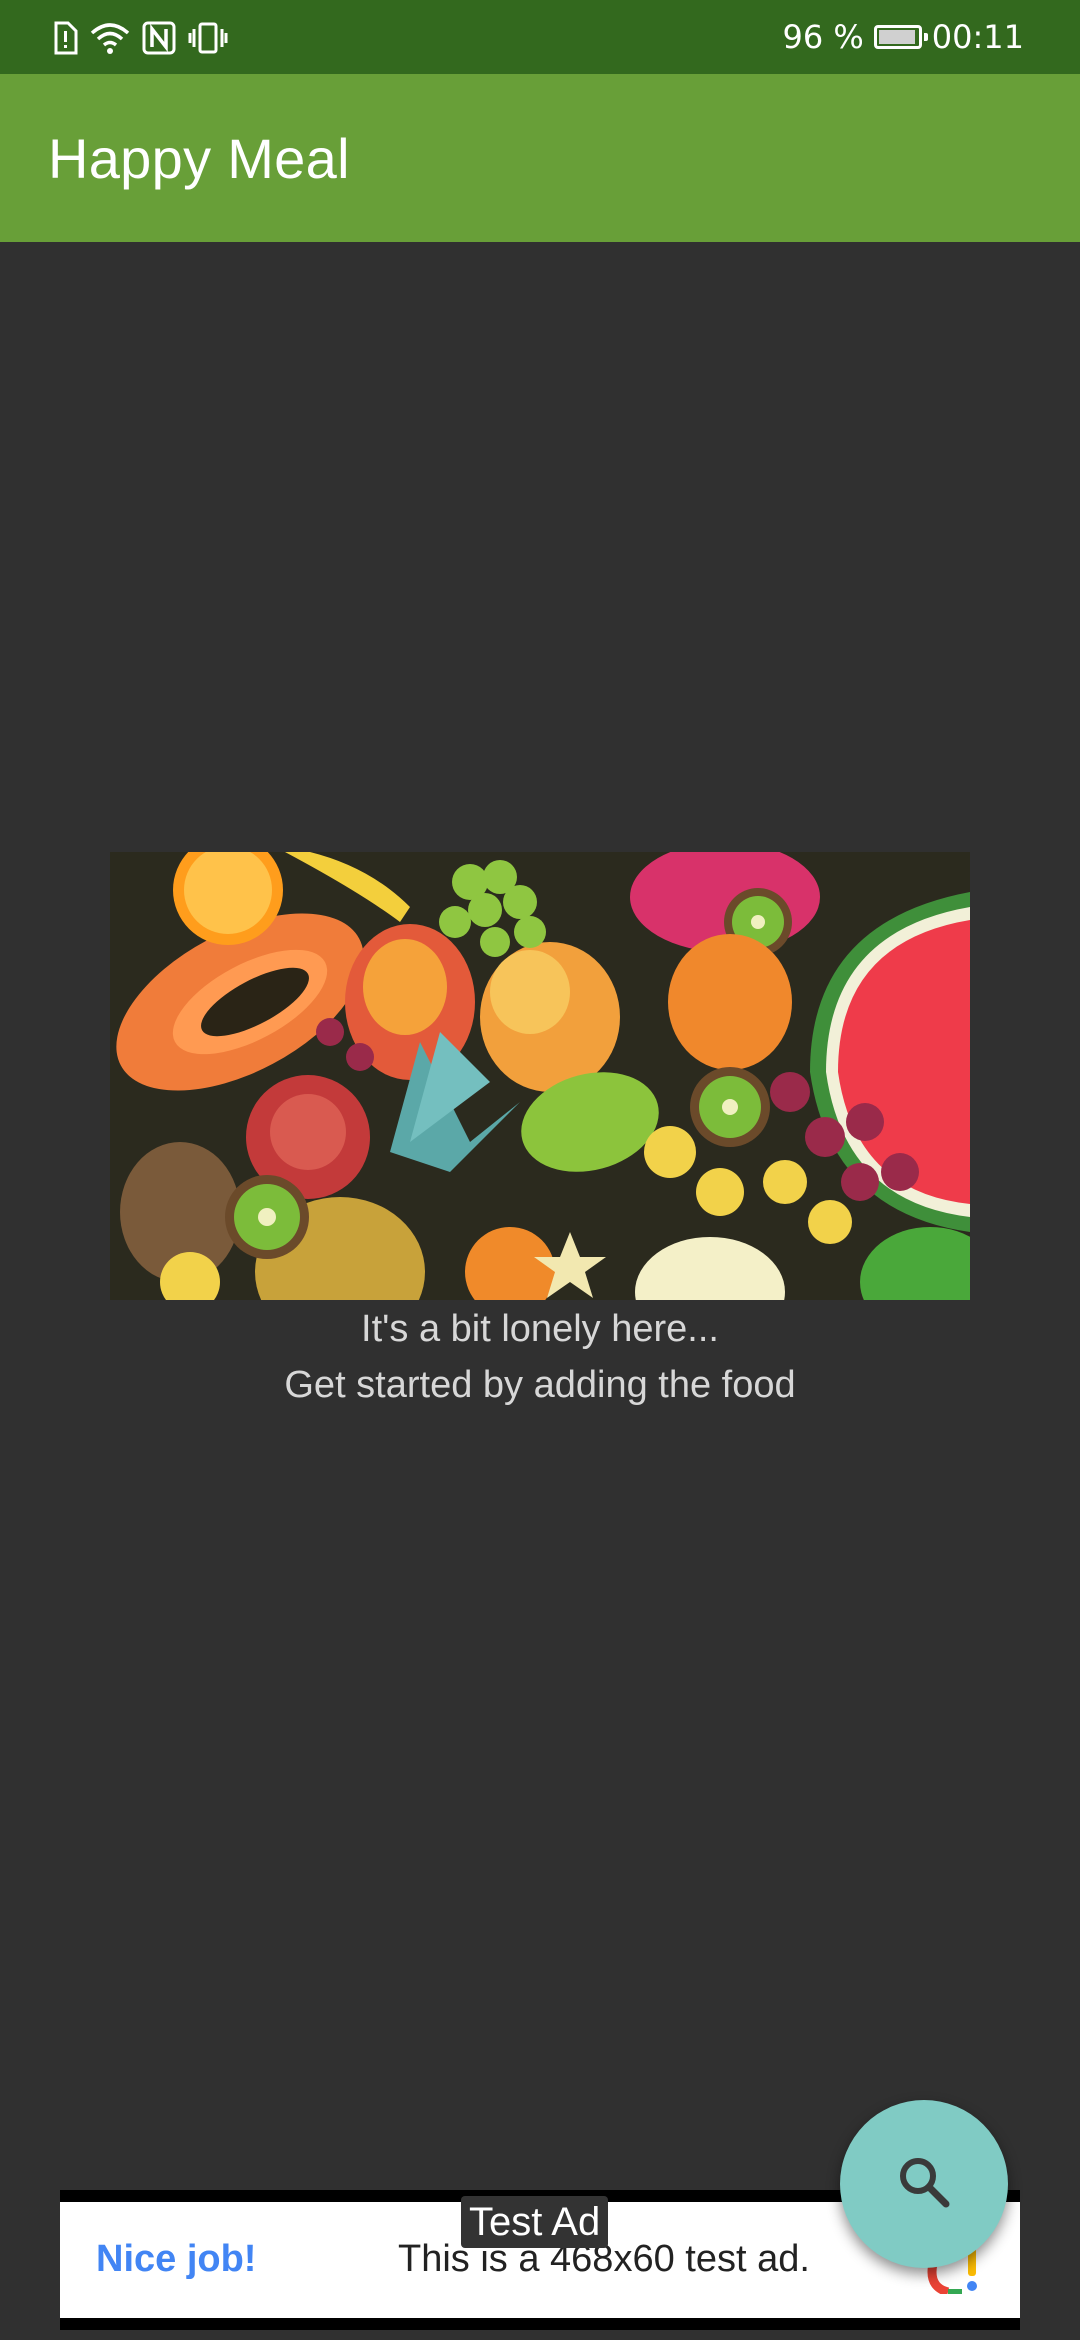 The width and height of the screenshot is (1080, 2340). I want to click on battery-charging-icon, so click(900, 37).